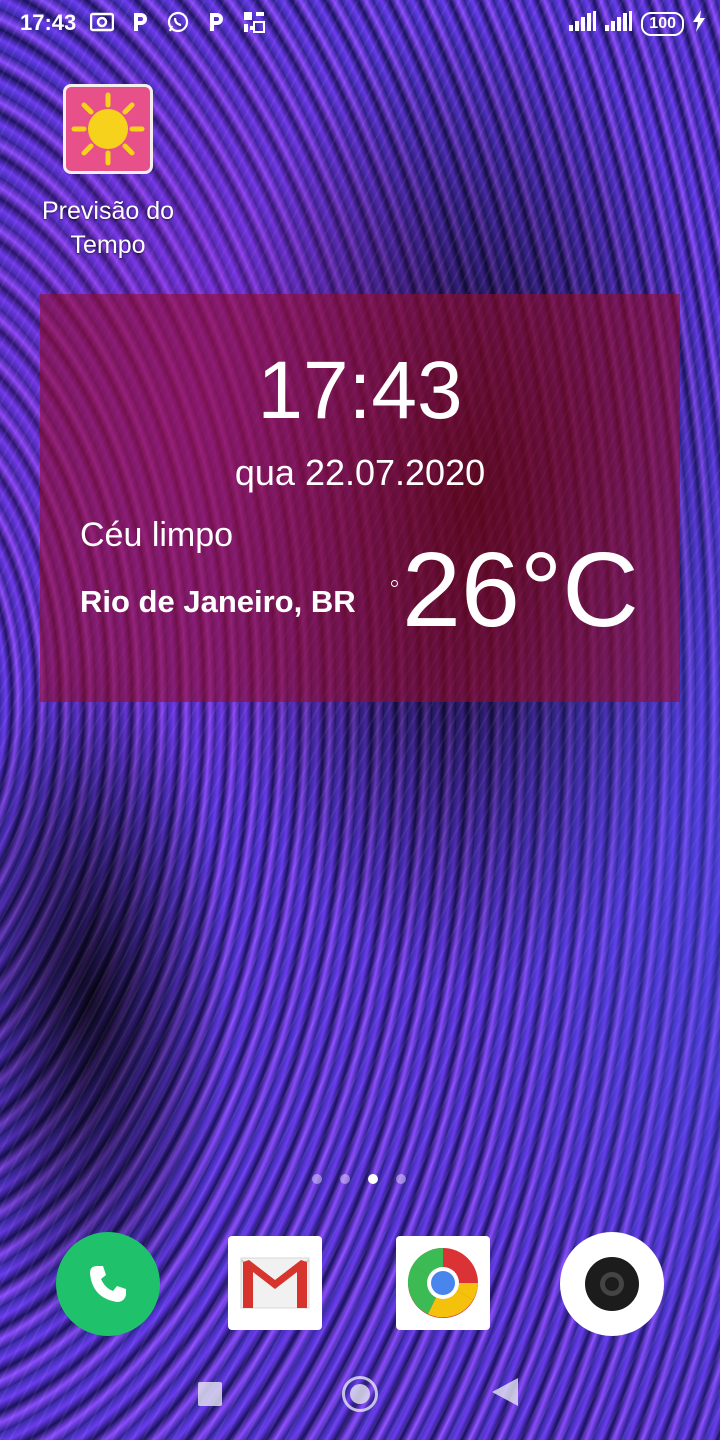 This screenshot has width=720, height=1440. I want to click on home-button, so click(360, 1394).